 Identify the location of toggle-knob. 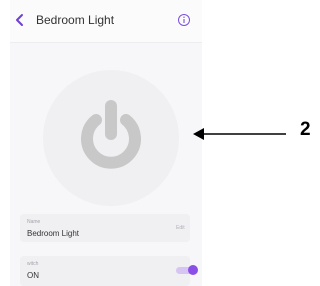
(193, 270).